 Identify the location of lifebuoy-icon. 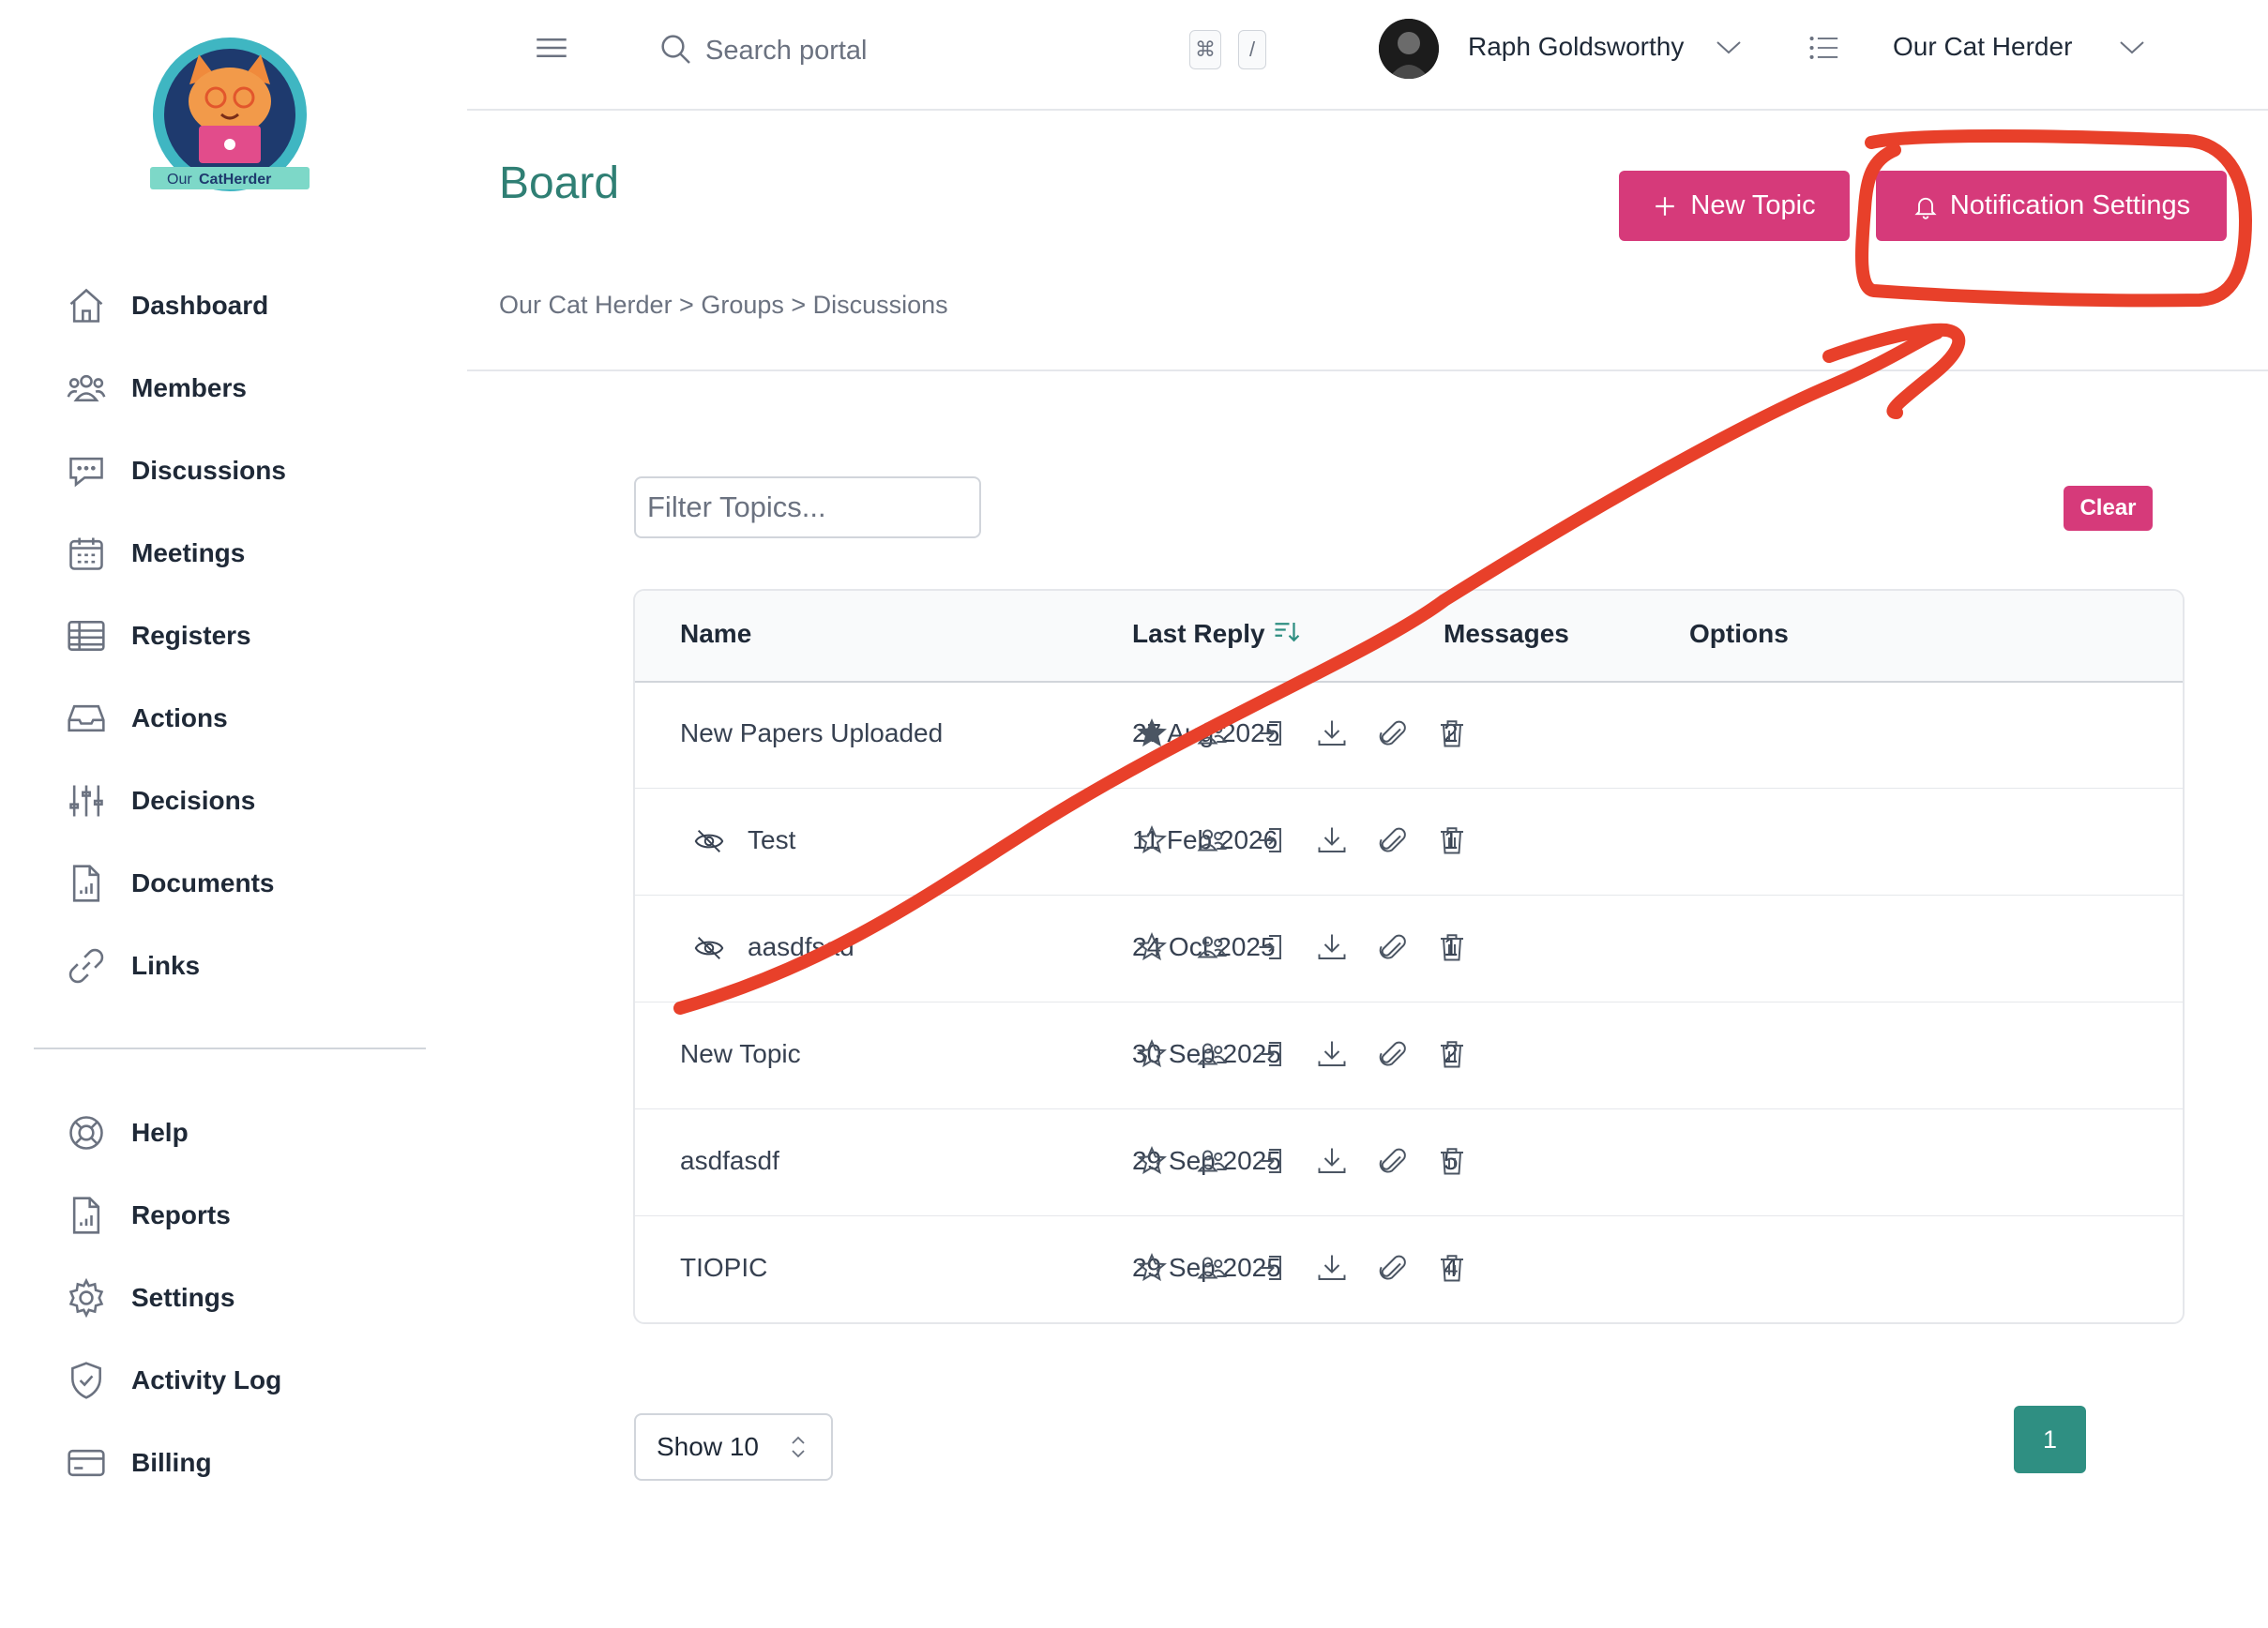
(86, 1132).